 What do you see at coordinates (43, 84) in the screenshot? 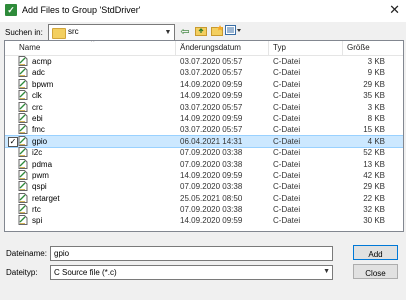
I see `file-name: bpwm` at bounding box center [43, 84].